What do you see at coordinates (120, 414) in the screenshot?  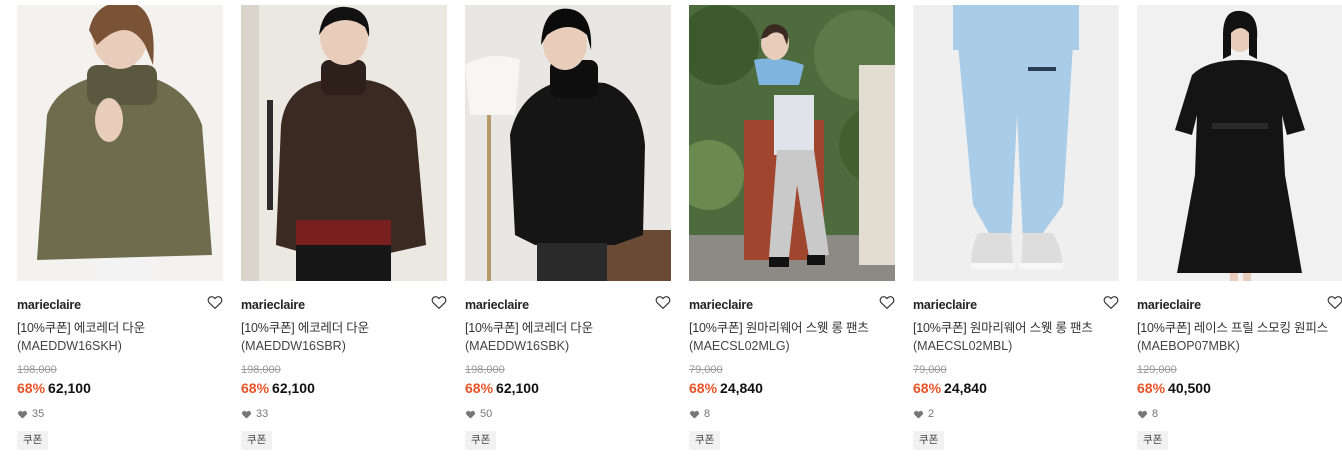 I see `like-count: 35` at bounding box center [120, 414].